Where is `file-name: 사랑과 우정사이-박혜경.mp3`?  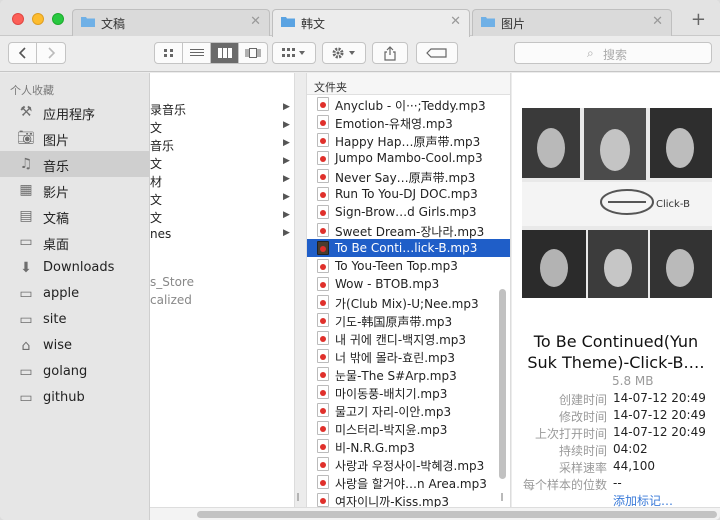 file-name: 사랑과 우정사이-박혜경.mp3 is located at coordinates (410, 466).